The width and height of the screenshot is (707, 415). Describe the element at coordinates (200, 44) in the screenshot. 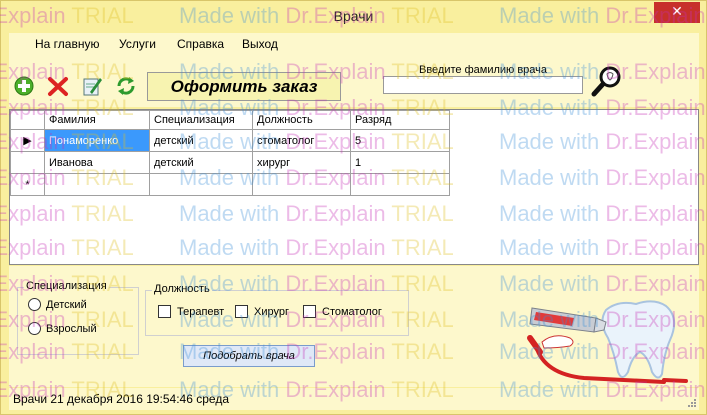

I see `menu-item-help: Справка` at that location.